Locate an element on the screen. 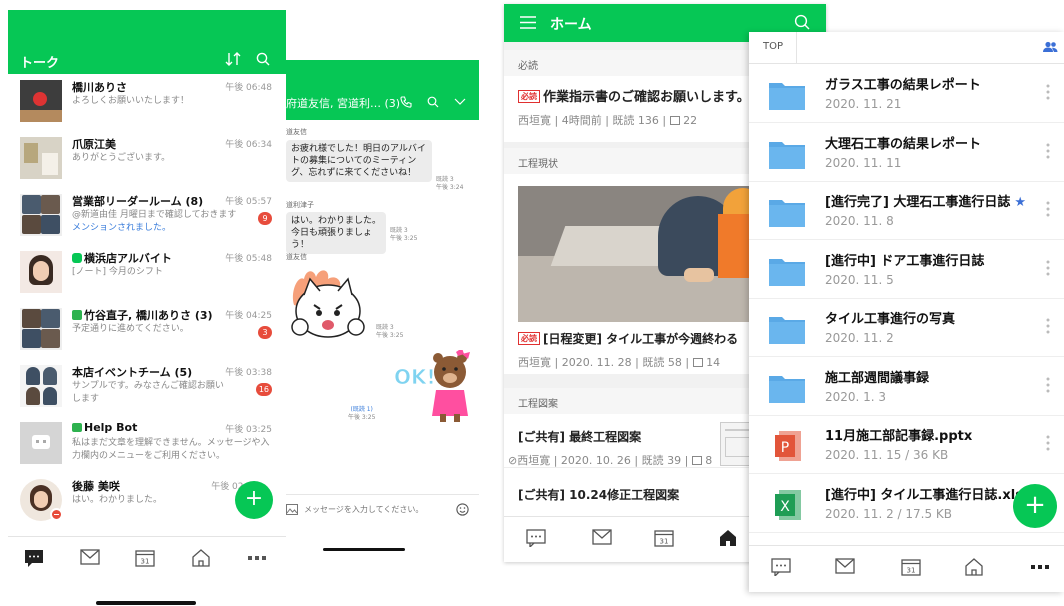 This screenshot has width=1064, height=606. menu-icon is located at coordinates (528, 22).